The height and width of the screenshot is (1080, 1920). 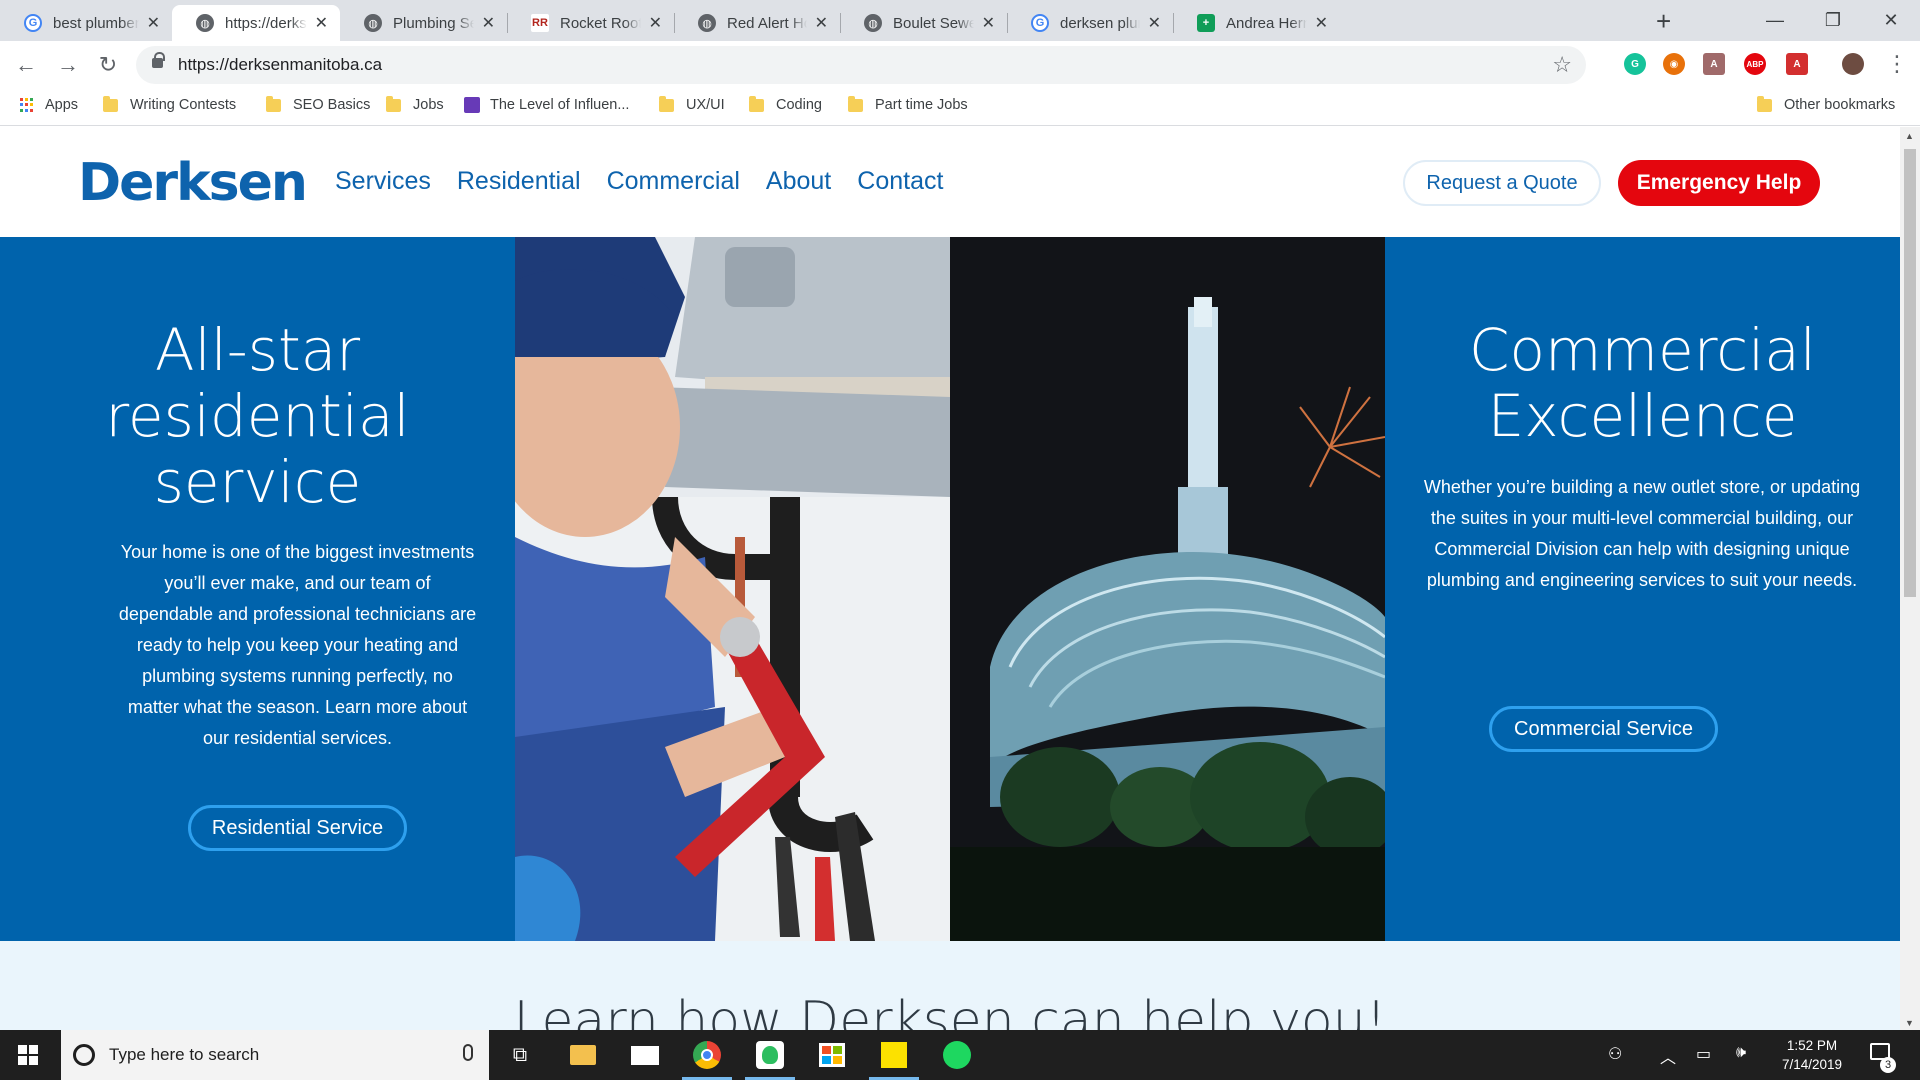 What do you see at coordinates (861, 65) in the screenshot?
I see `address-bar: https://derksenmanitoba.ca ☆` at bounding box center [861, 65].